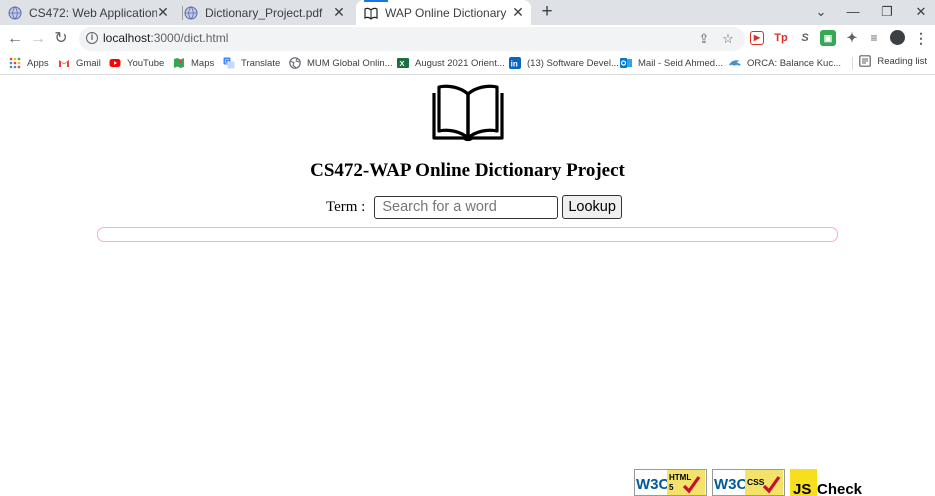  I want to click on tab-title: WAP Online Dictionary, so click(446, 12).